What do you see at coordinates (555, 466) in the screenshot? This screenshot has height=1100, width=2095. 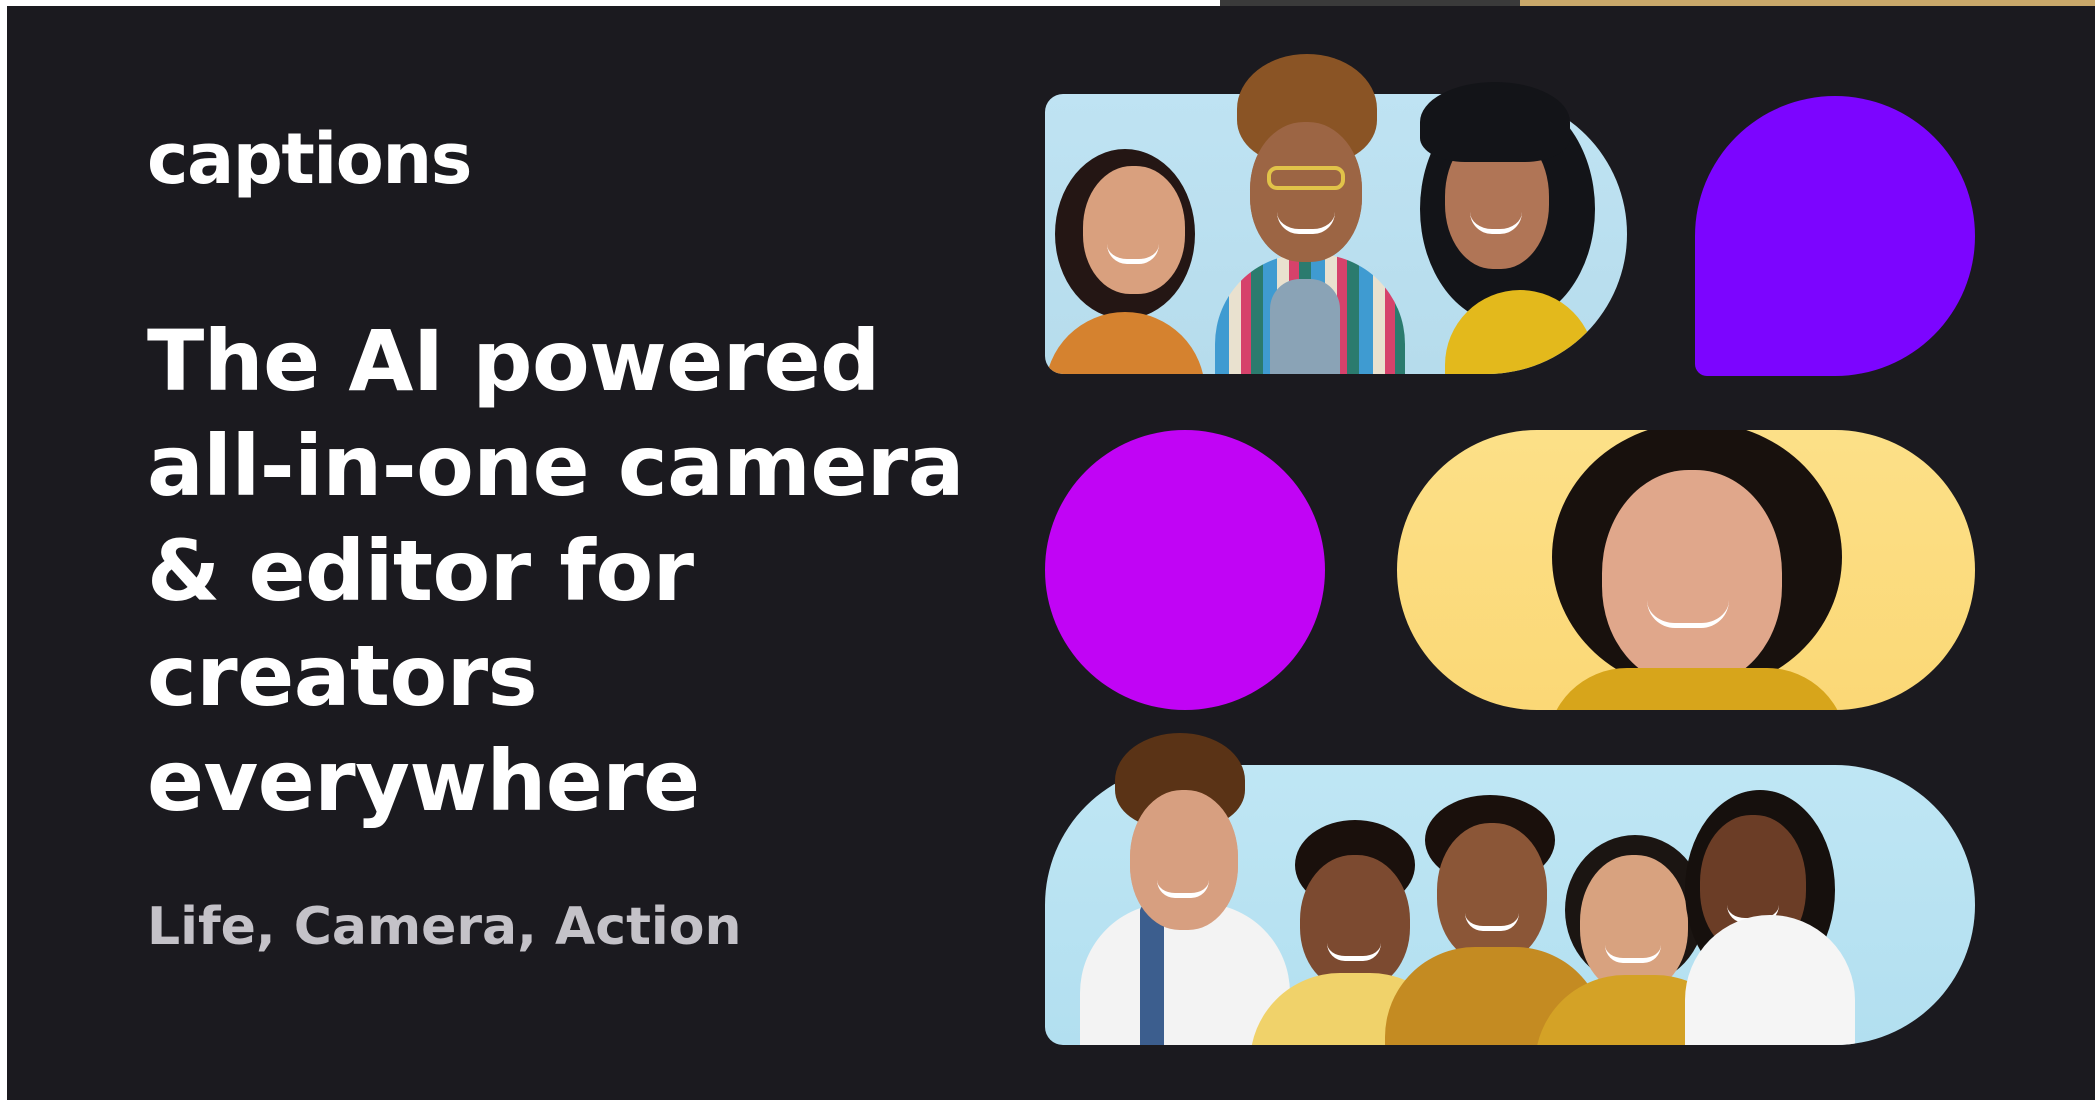 I see `headline-line: all-in-one camera` at bounding box center [555, 466].